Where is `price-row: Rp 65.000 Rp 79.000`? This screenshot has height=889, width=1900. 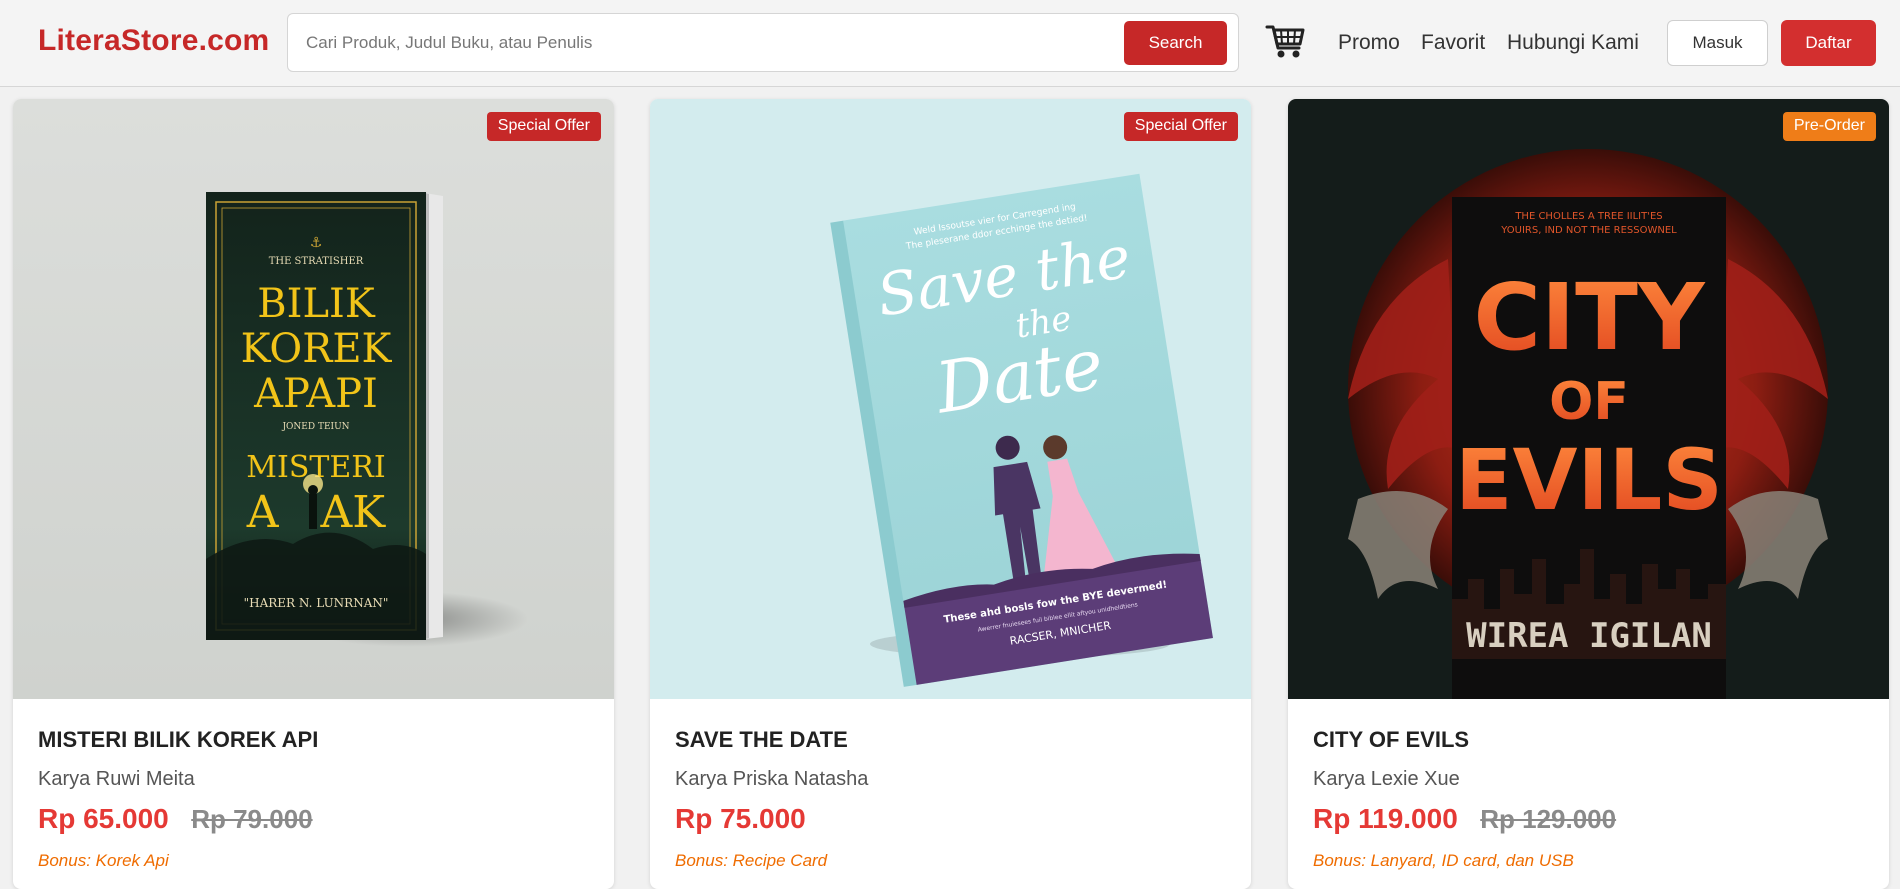
price-row: Rp 65.000 Rp 79.000 is located at coordinates (318, 821).